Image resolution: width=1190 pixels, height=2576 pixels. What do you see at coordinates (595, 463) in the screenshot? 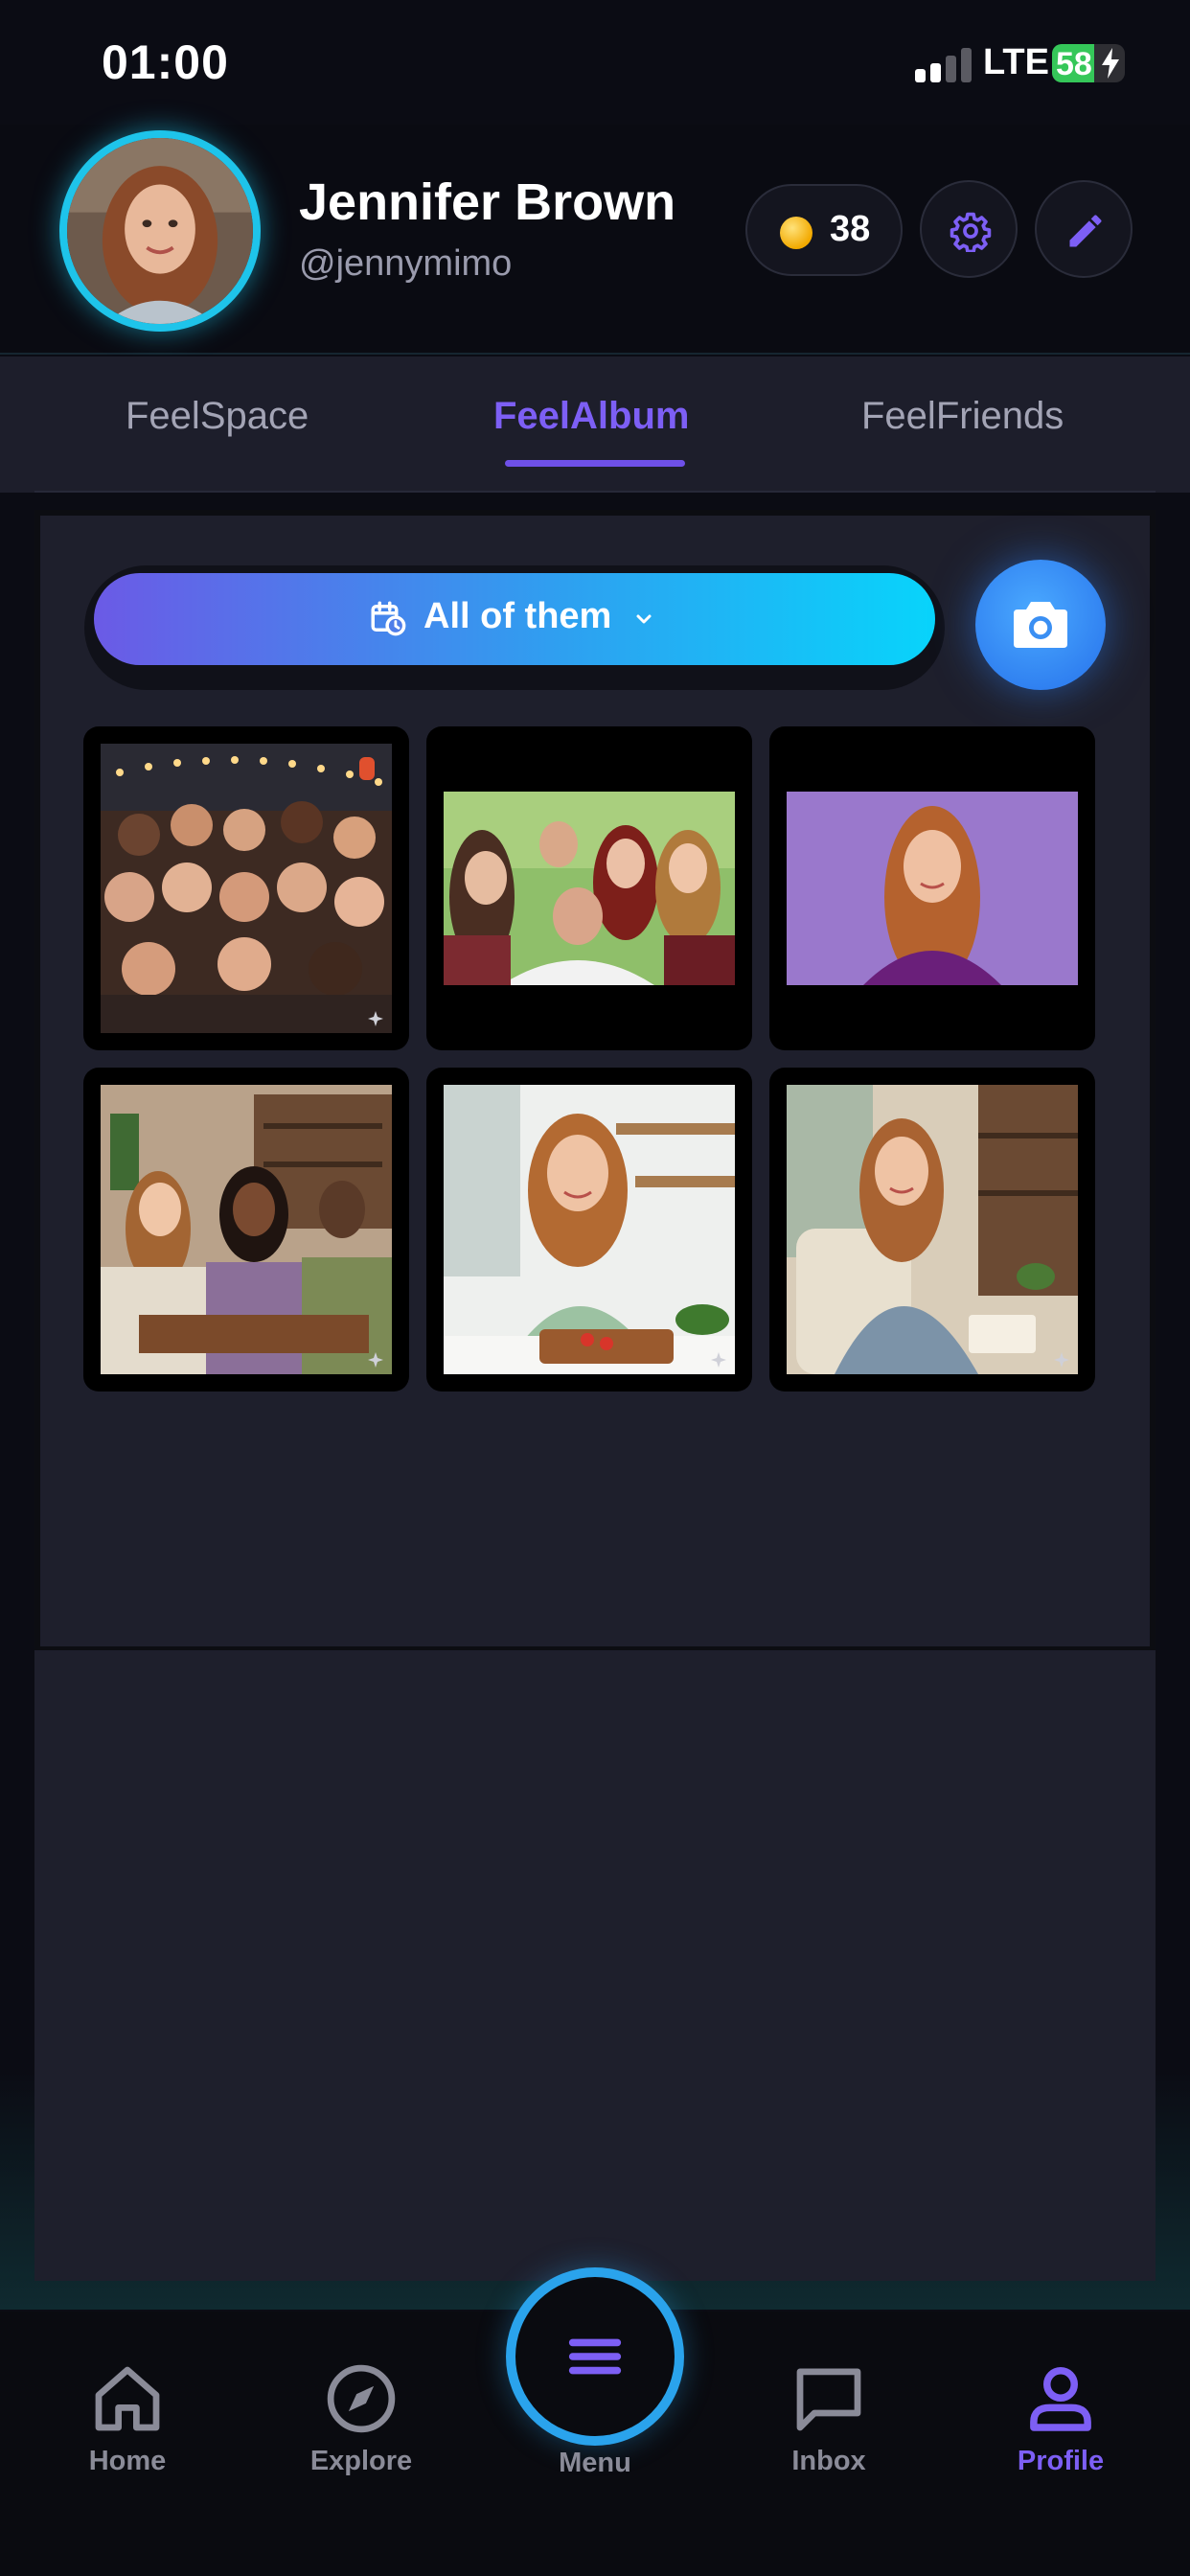
I see `active-tab-indicator` at bounding box center [595, 463].